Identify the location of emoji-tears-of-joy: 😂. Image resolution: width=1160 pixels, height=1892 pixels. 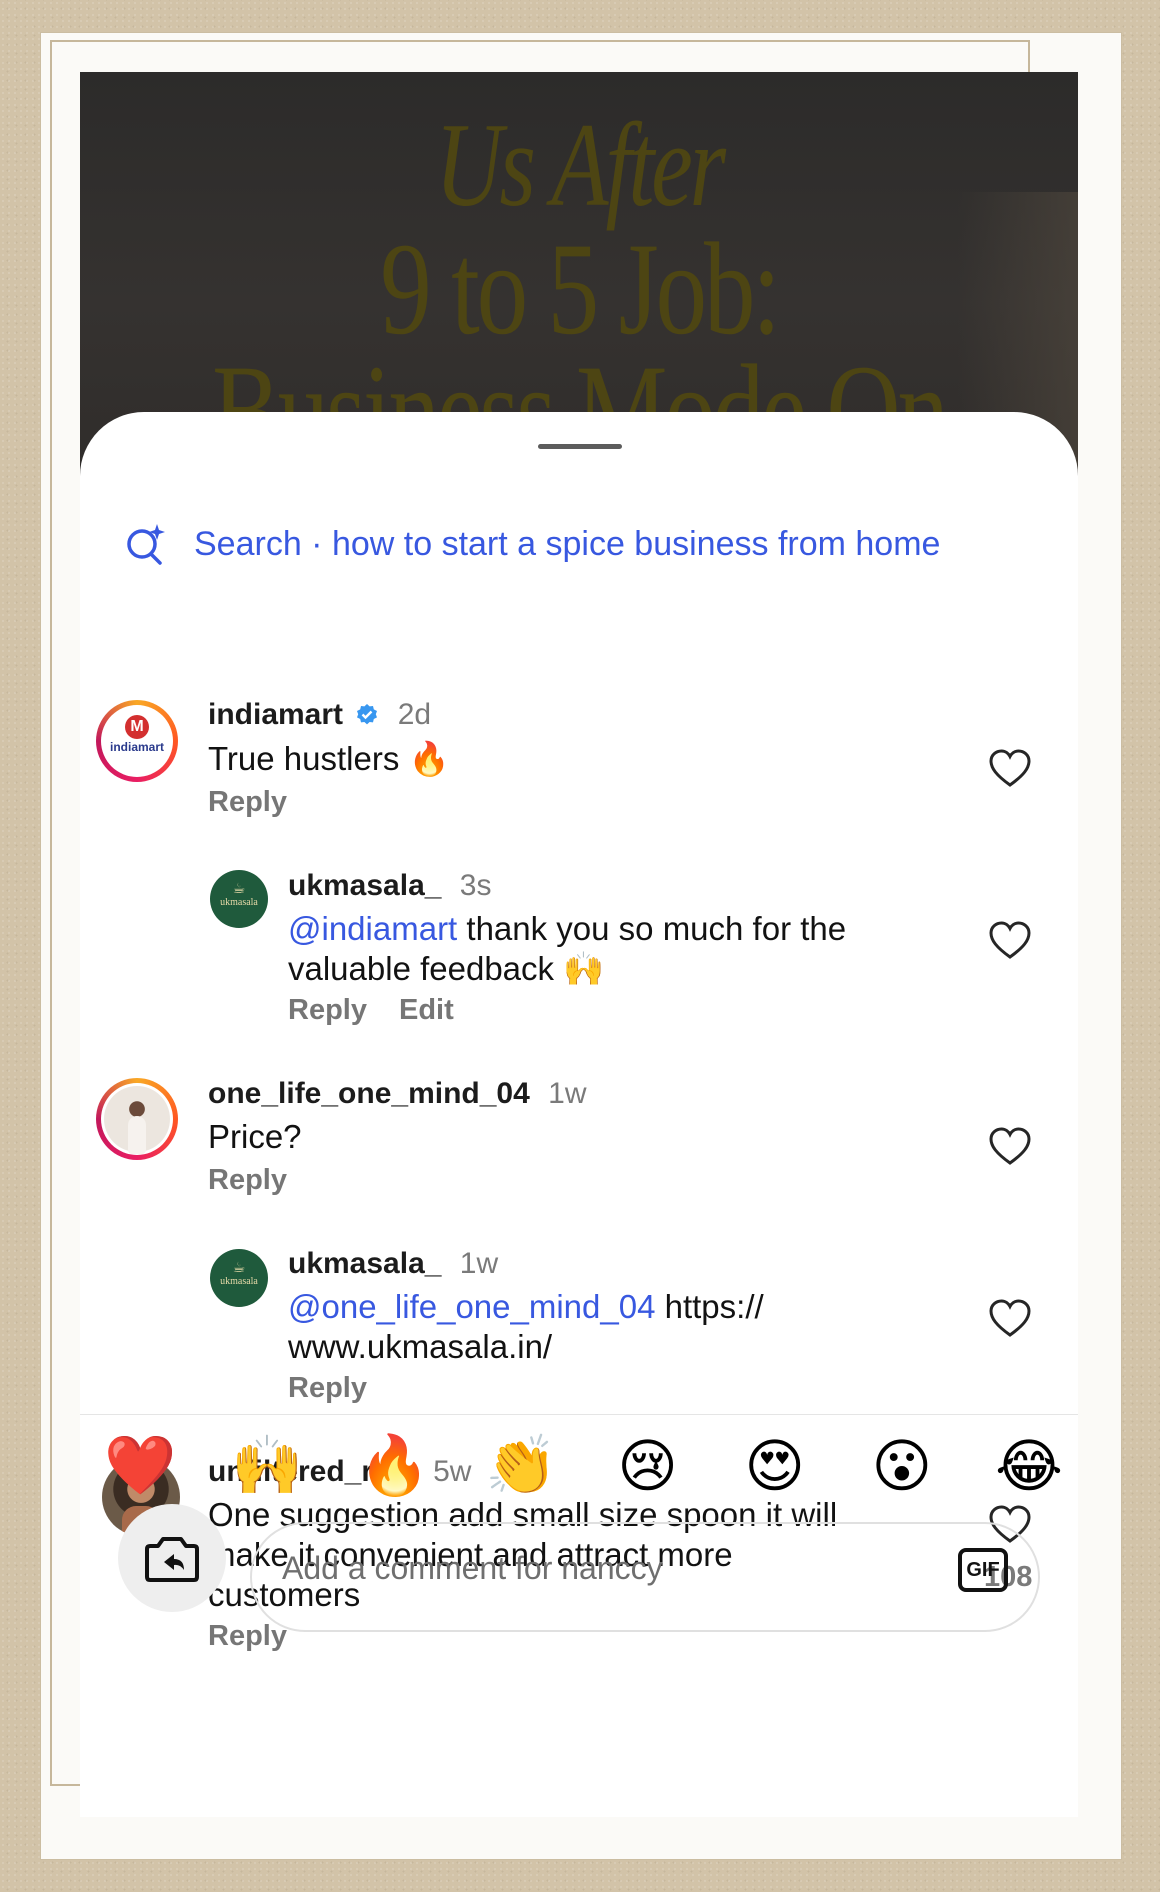
(1029, 1466).